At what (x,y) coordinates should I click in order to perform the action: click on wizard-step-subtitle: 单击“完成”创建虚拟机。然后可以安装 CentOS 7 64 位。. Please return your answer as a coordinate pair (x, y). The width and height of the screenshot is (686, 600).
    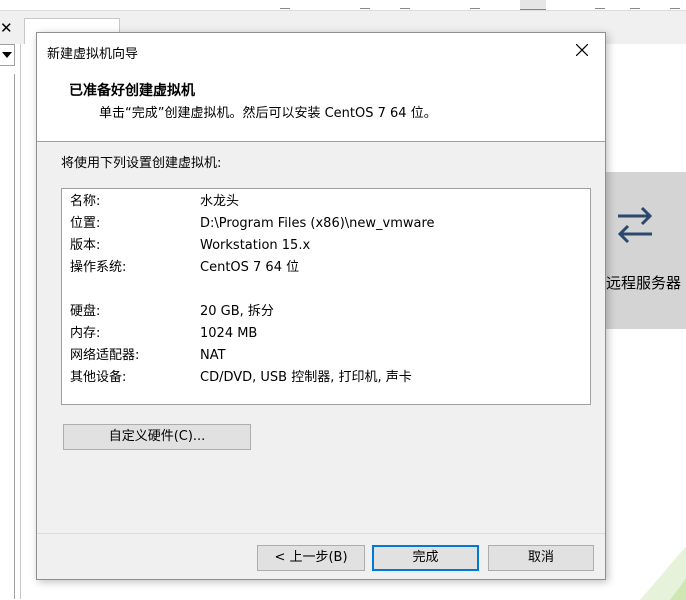
    Looking at the image, I should click on (268, 113).